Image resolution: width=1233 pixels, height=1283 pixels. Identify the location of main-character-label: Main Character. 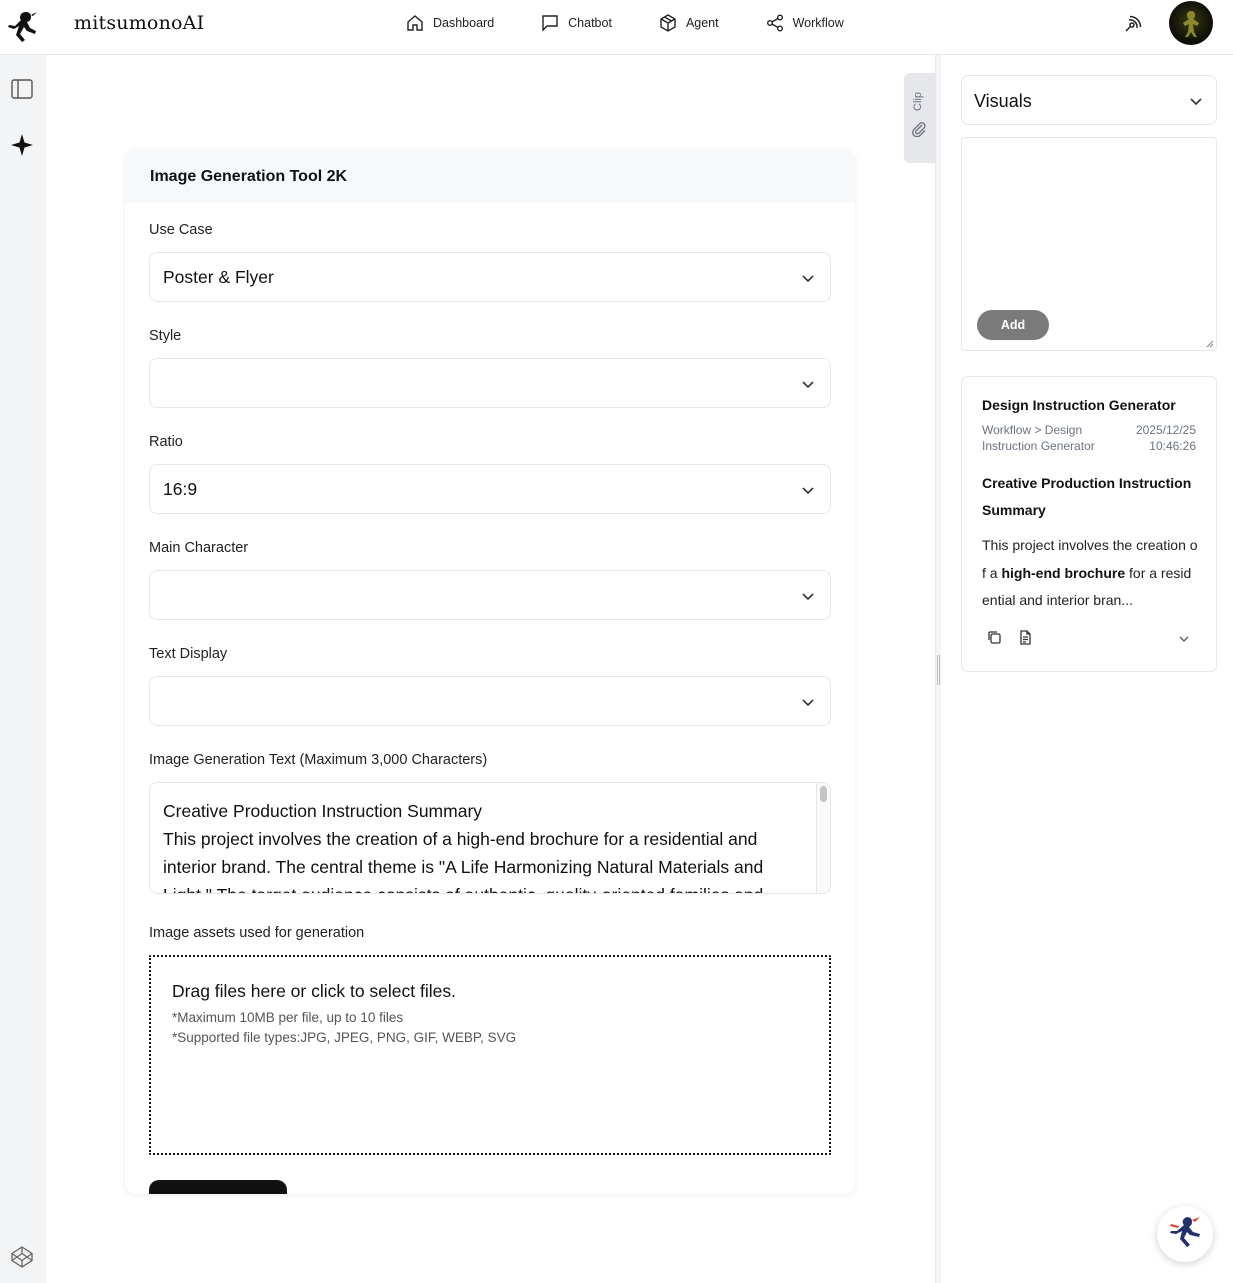
(199, 548).